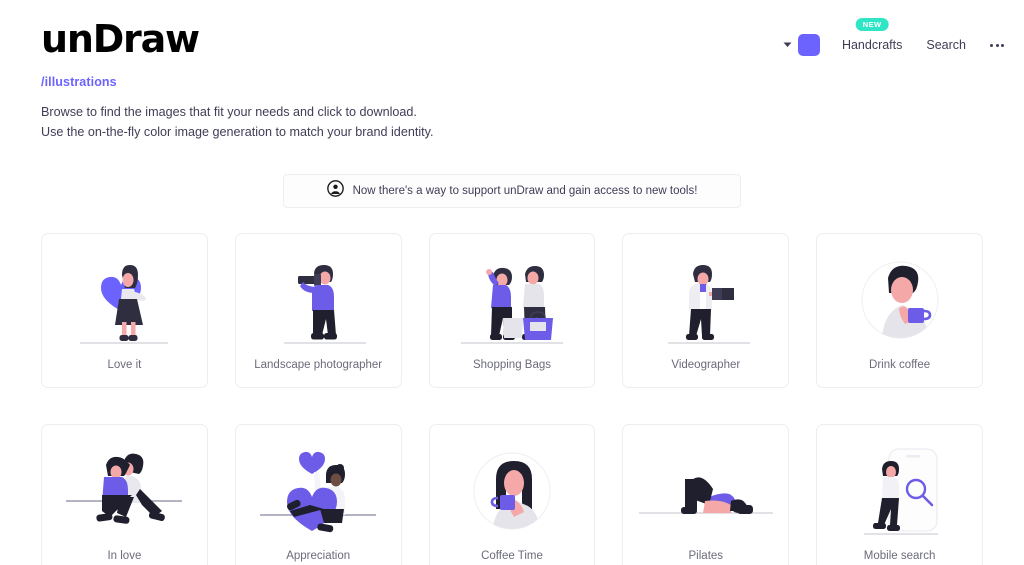 Image resolution: width=1024 pixels, height=565 pixels. Describe the element at coordinates (335, 191) in the screenshot. I see `supporter-avatar-icon` at that location.